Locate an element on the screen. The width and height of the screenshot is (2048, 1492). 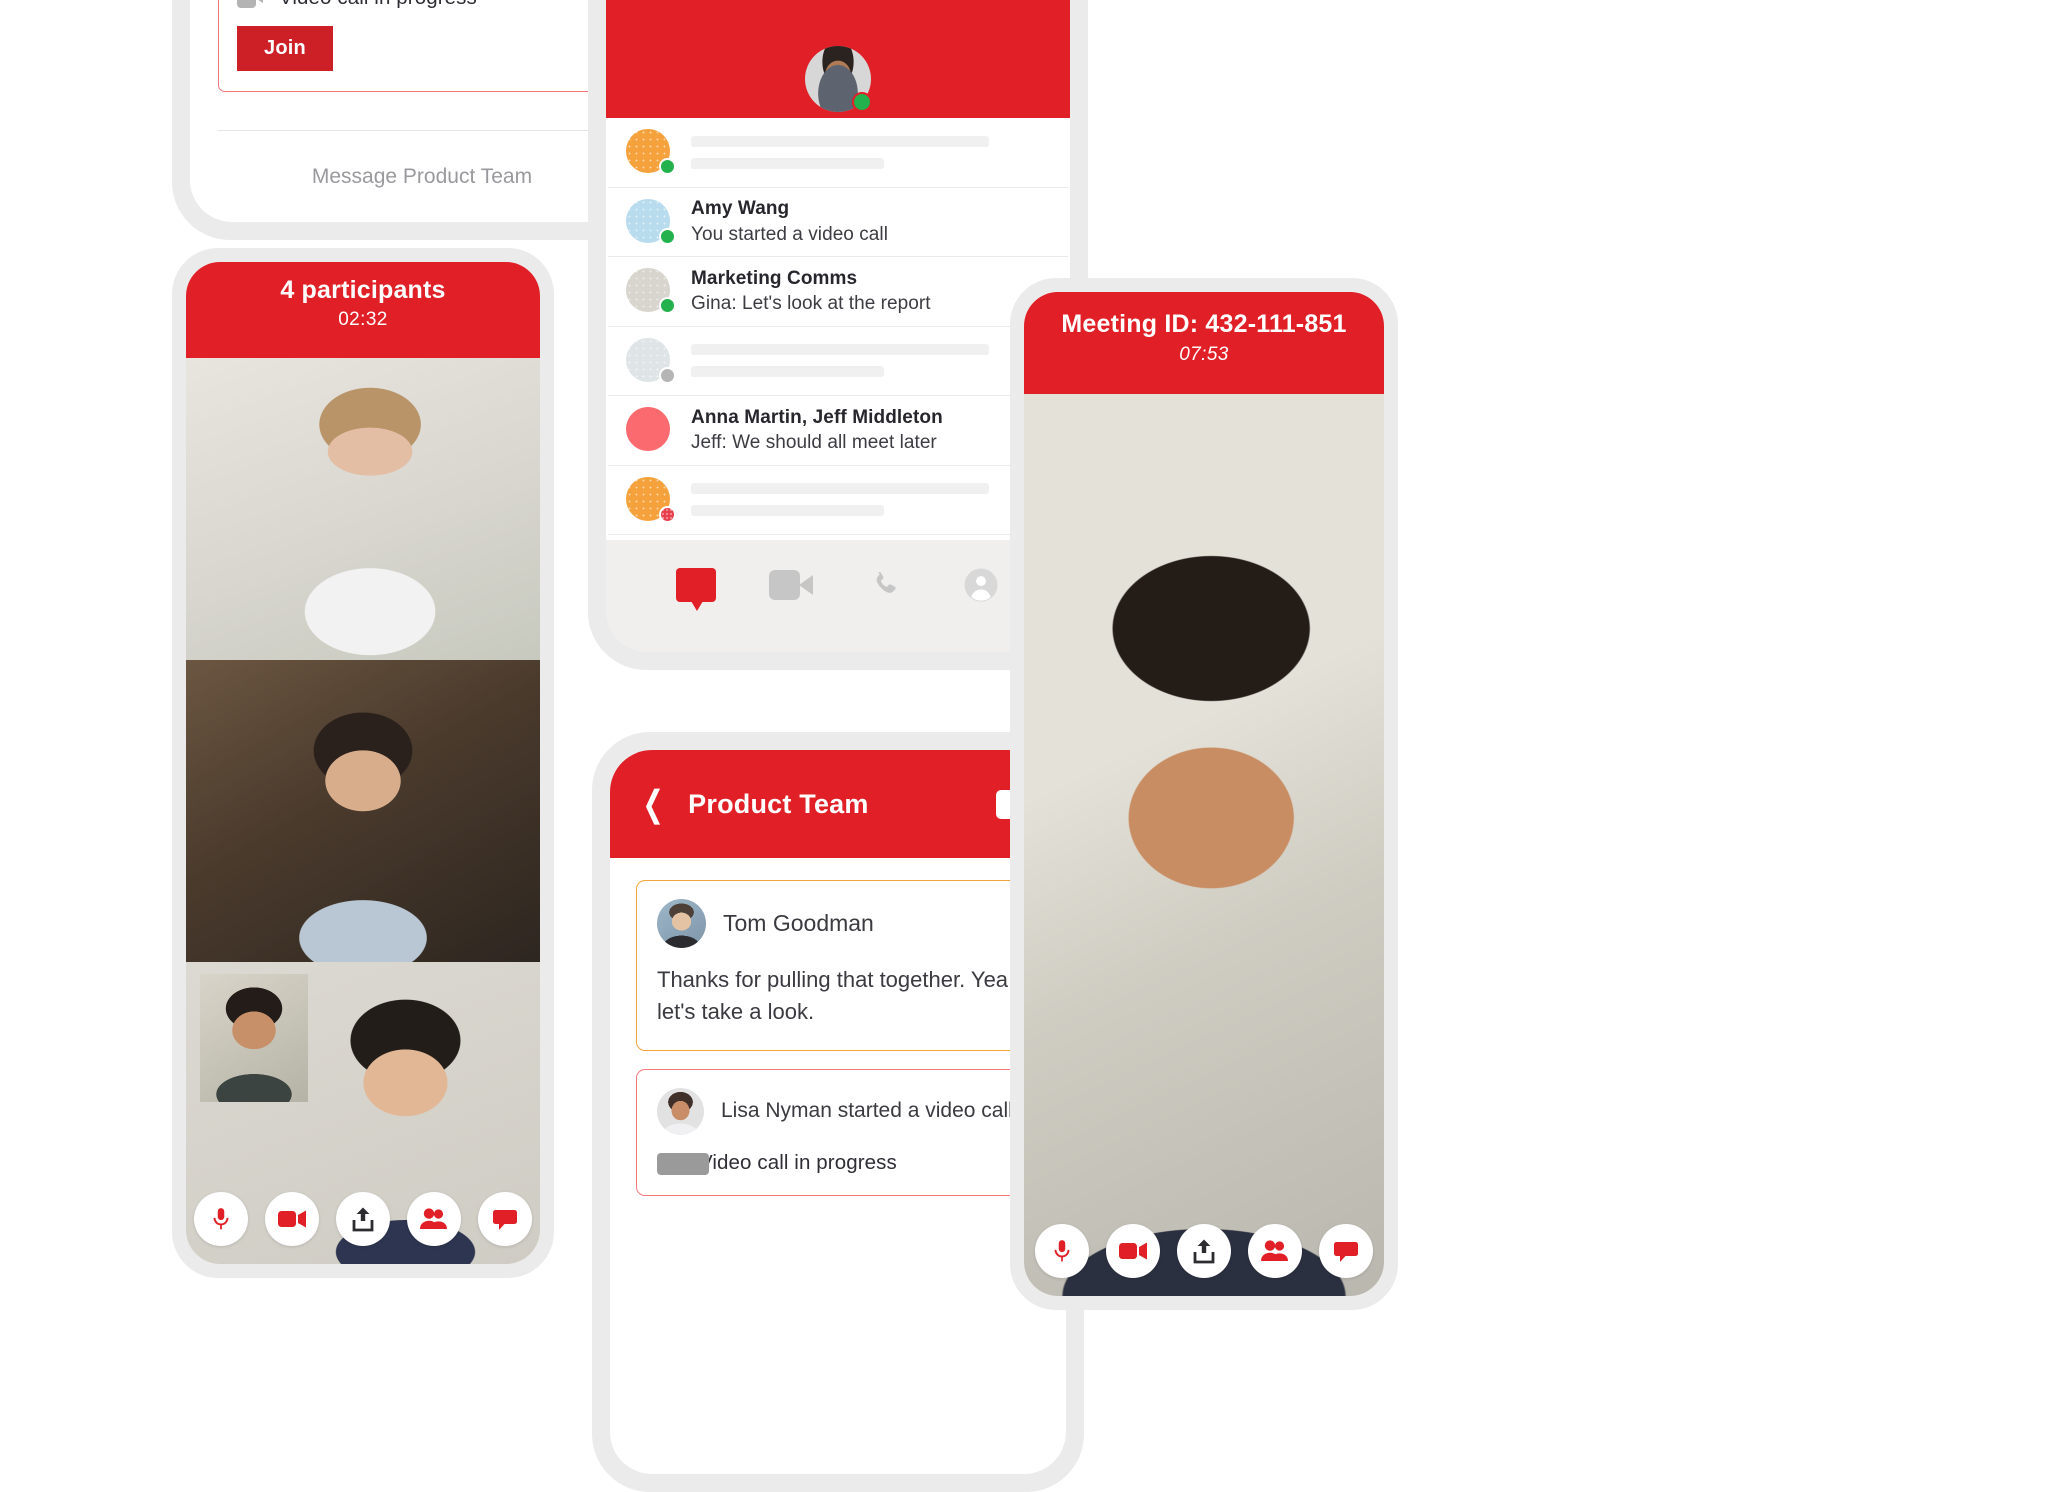
screen-solo-call: Meeting ID: 432-111-851 07:53 is located at coordinates (1204, 794).